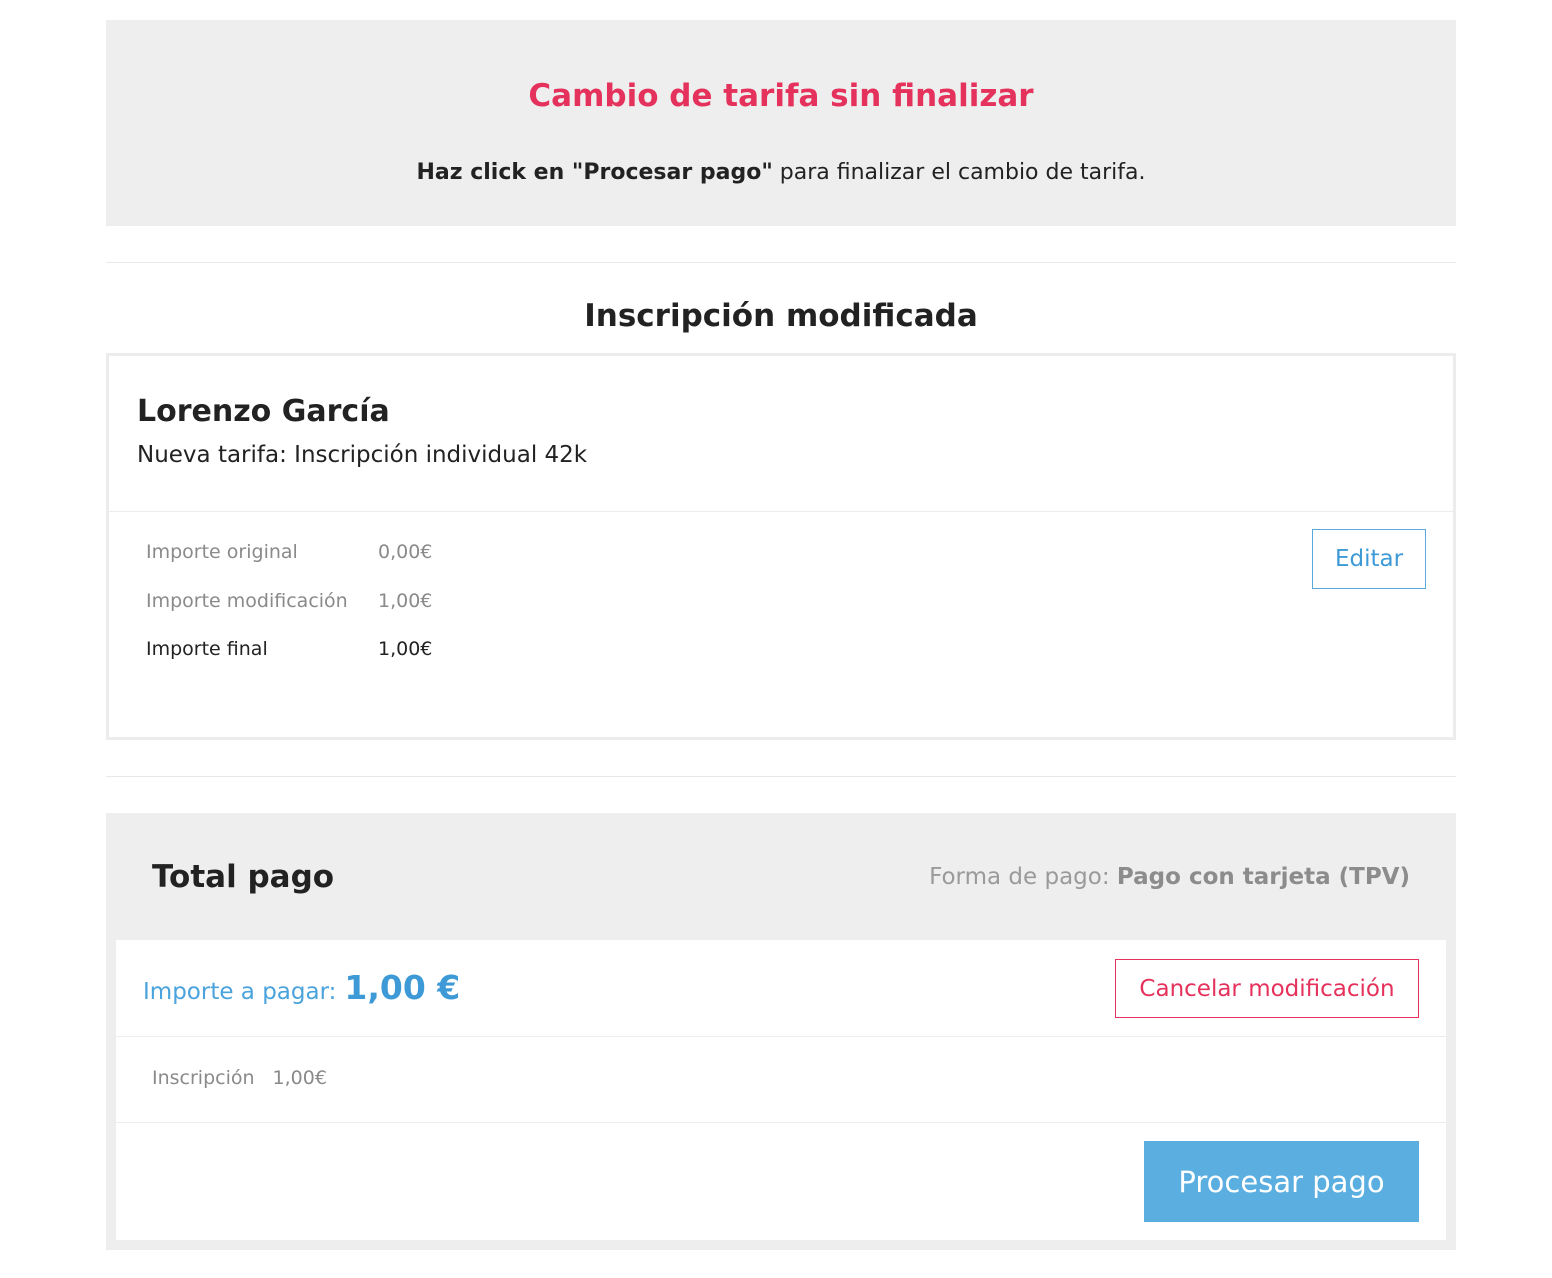 This screenshot has height=1278, width=1552. What do you see at coordinates (203, 1078) in the screenshot?
I see `line-item-label: Inscripción` at bounding box center [203, 1078].